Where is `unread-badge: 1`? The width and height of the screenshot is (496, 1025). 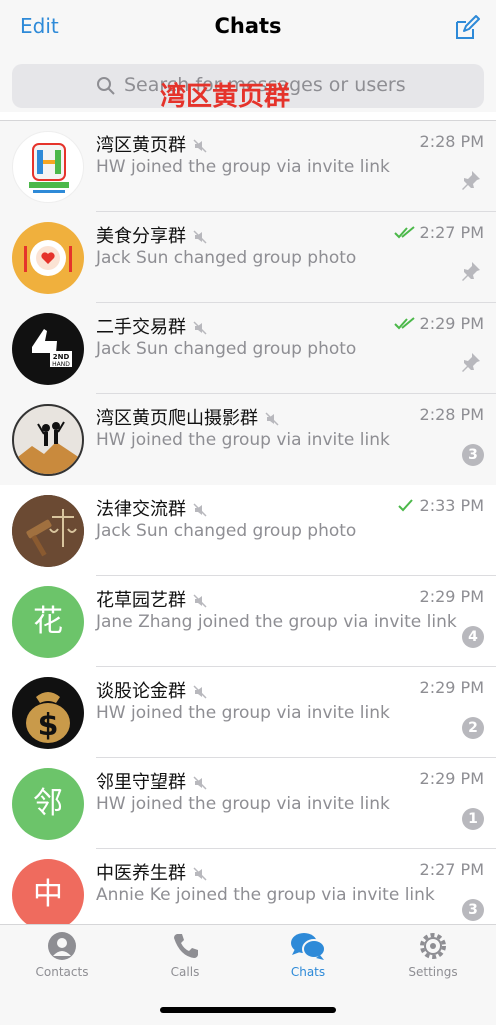 unread-badge: 1 is located at coordinates (473, 819).